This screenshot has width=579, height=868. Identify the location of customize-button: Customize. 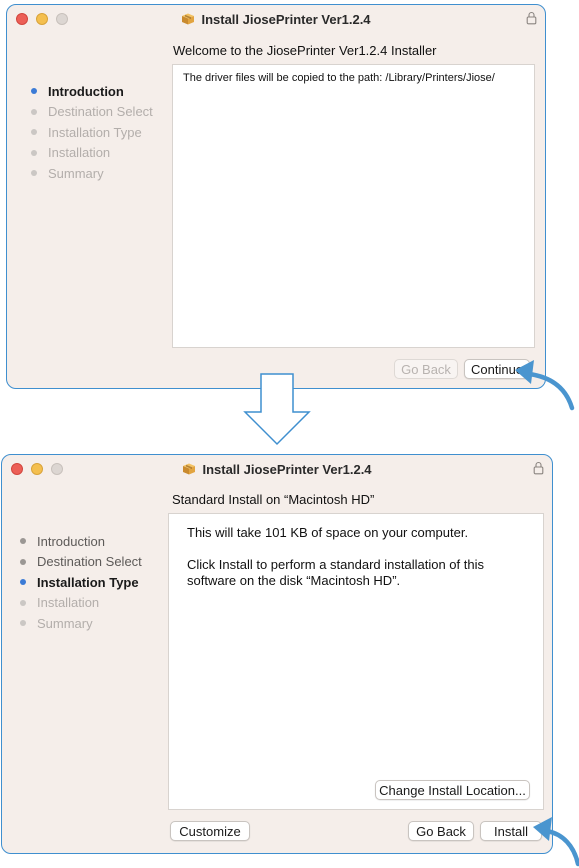
(210, 831).